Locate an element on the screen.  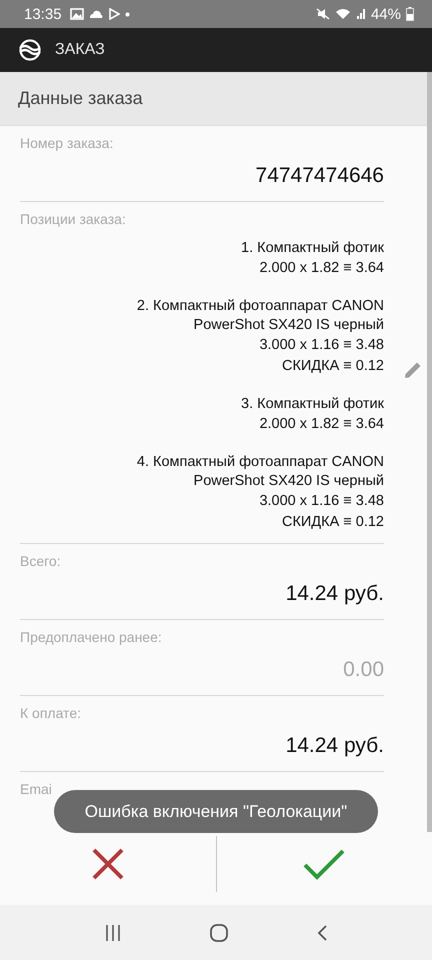
toast-message: Ошибка включения "Геолокации" is located at coordinates (216, 811).